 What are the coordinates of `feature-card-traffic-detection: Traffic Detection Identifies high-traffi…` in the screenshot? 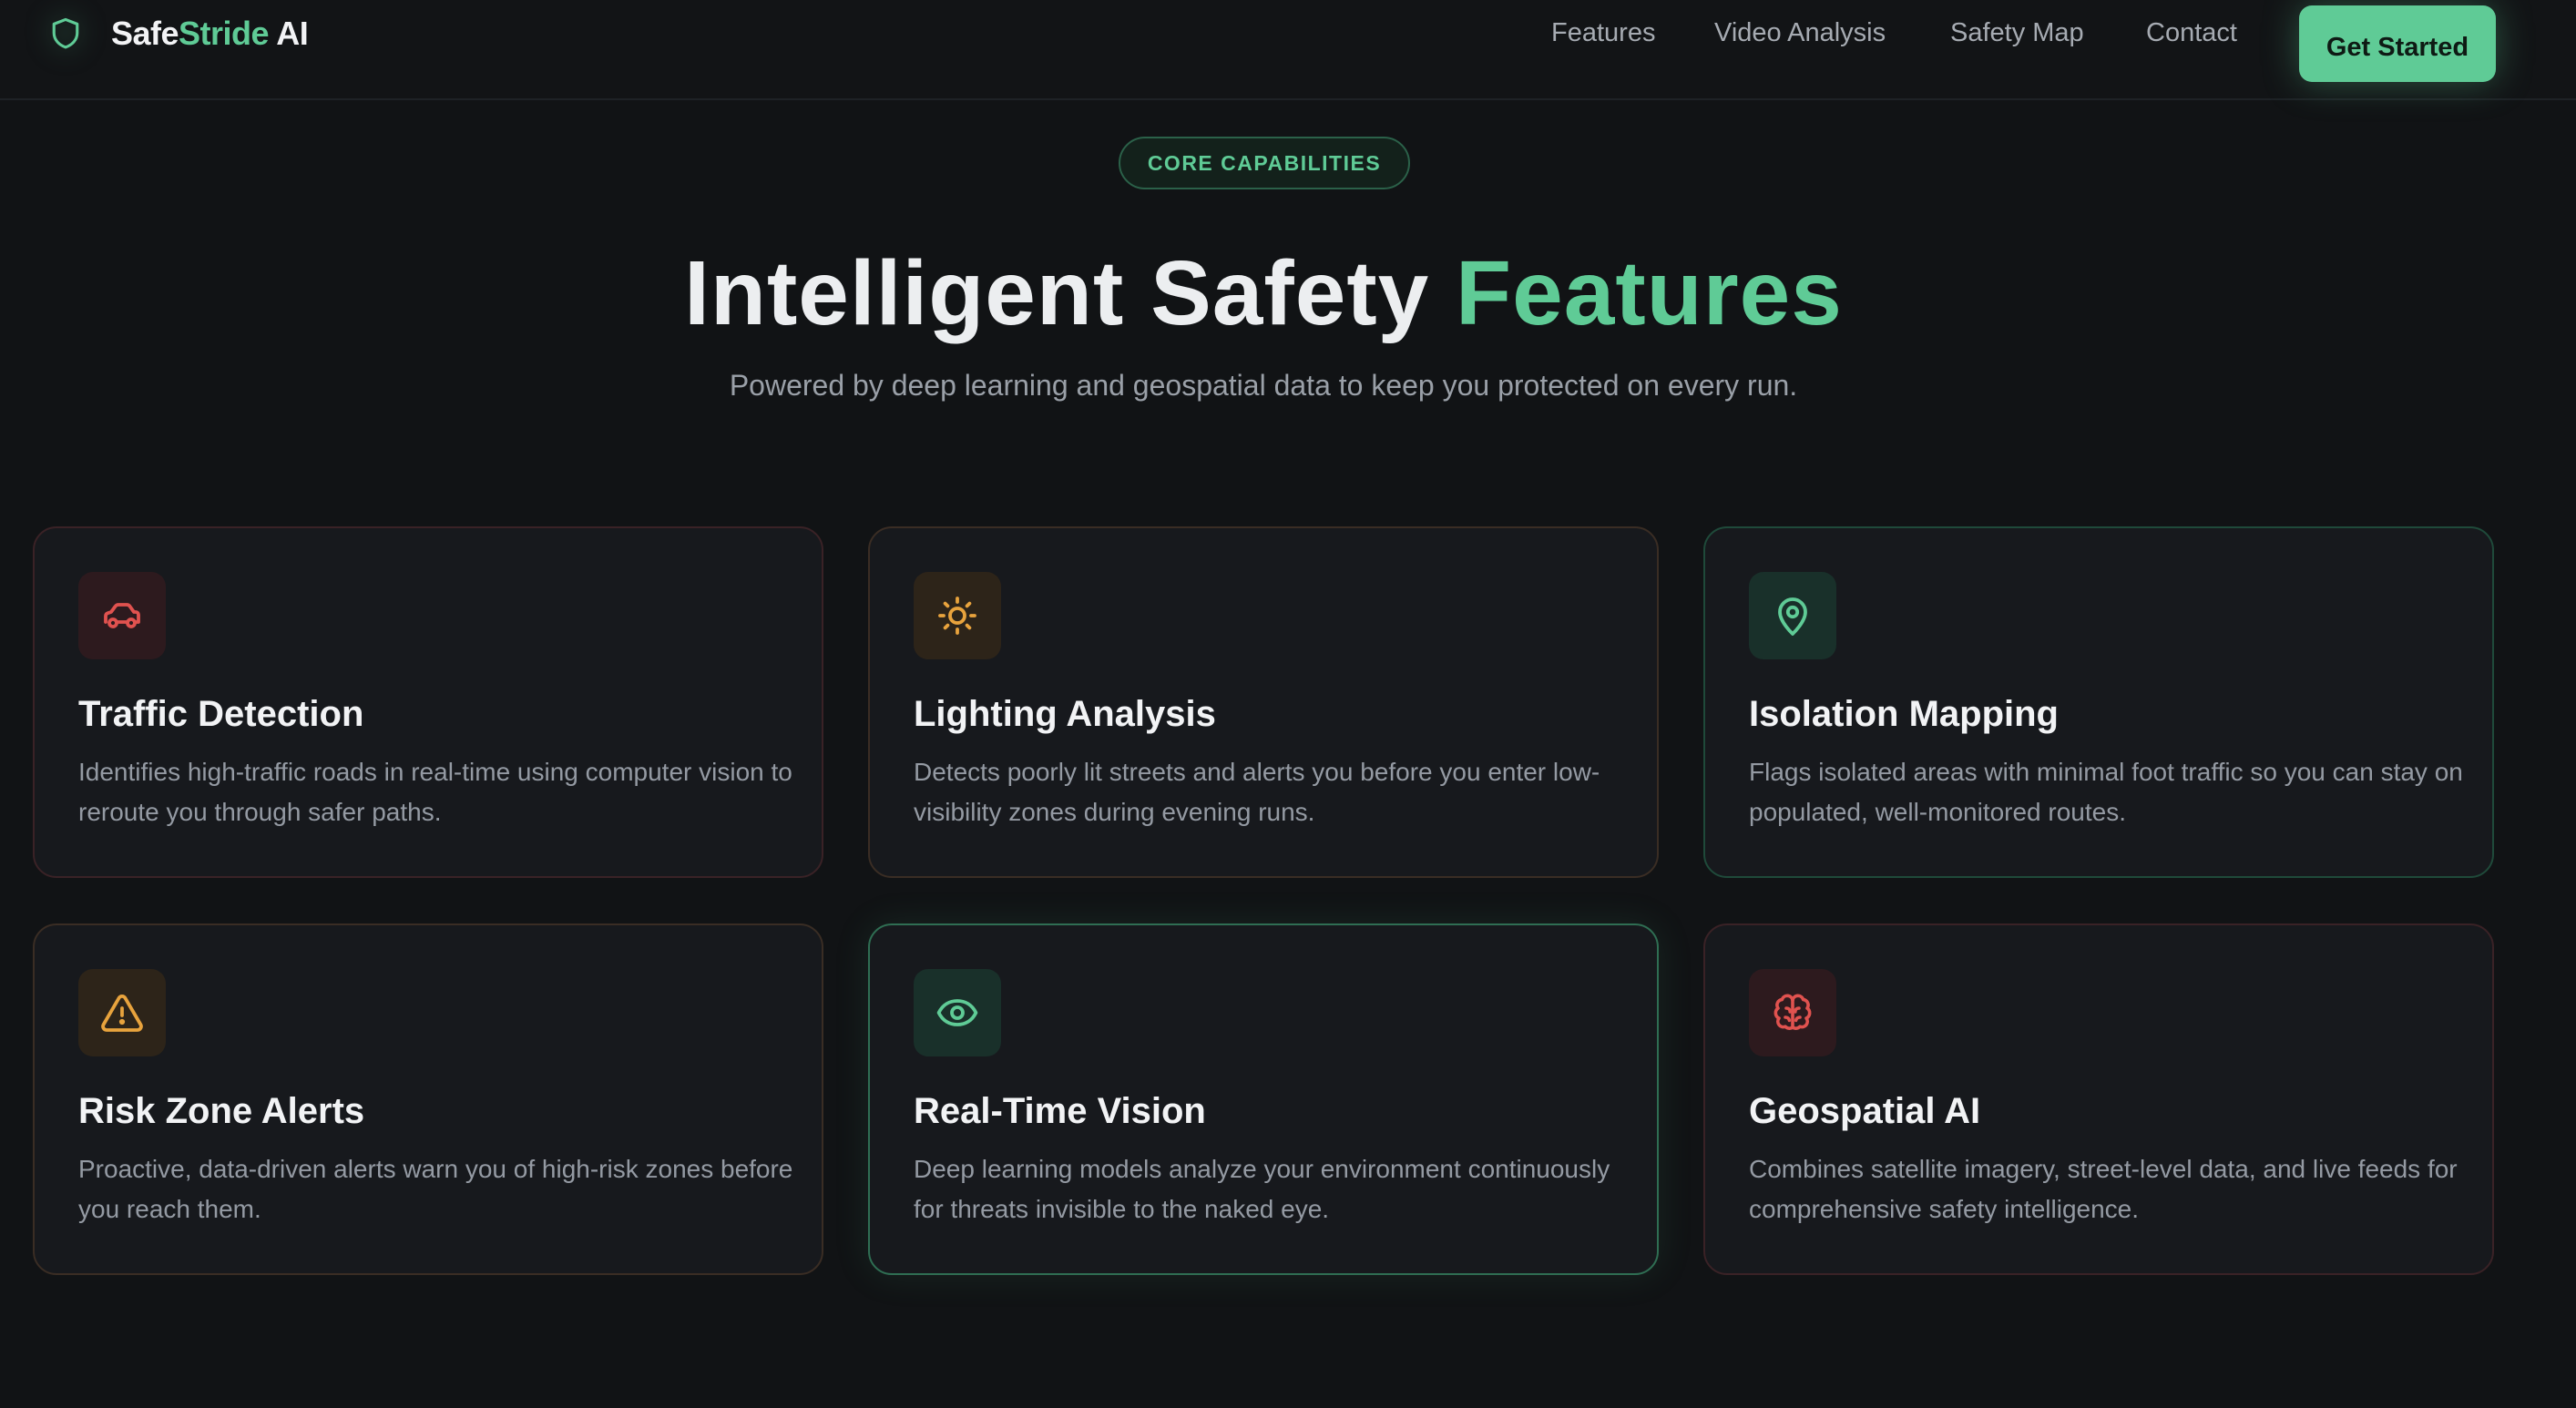 It's located at (428, 702).